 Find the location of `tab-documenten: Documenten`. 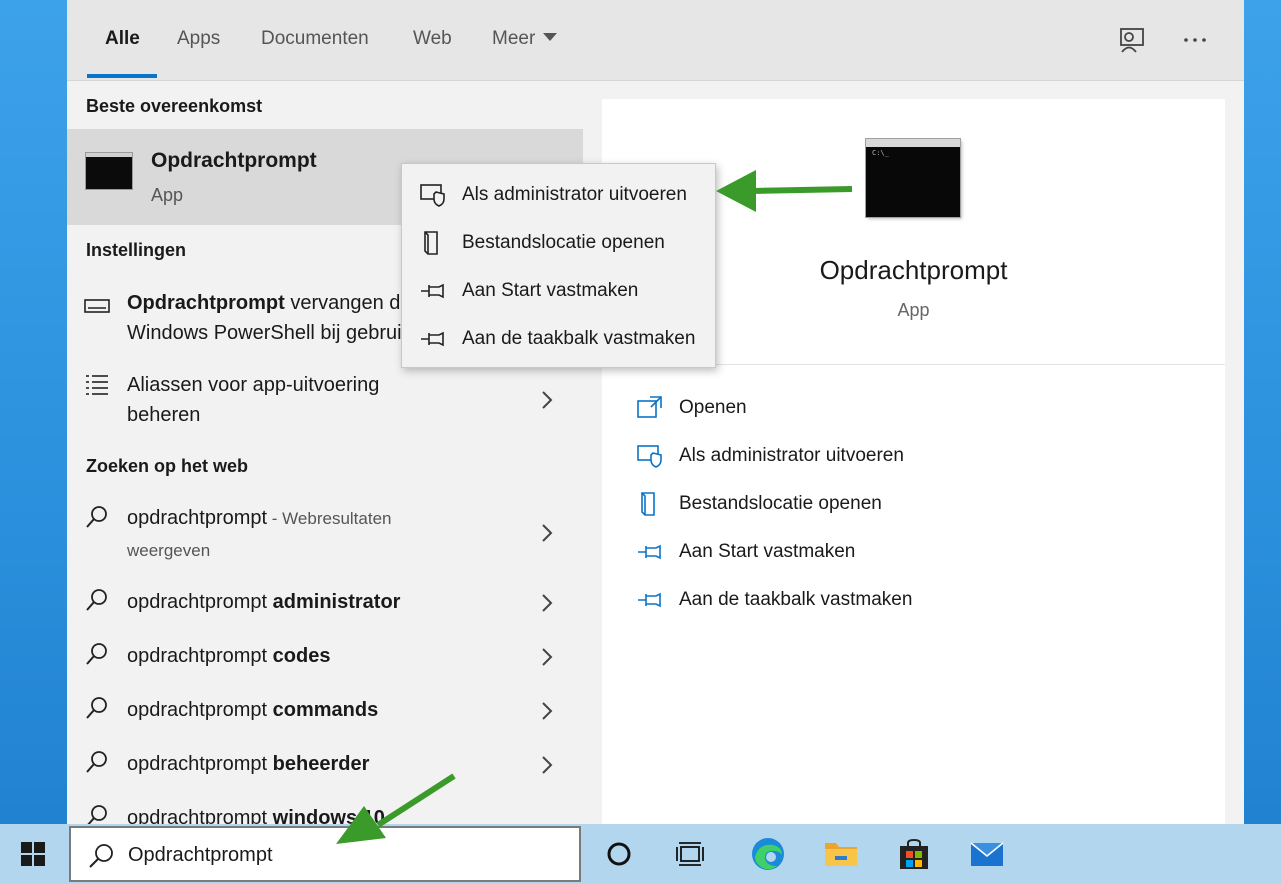

tab-documenten: Documenten is located at coordinates (315, 39).